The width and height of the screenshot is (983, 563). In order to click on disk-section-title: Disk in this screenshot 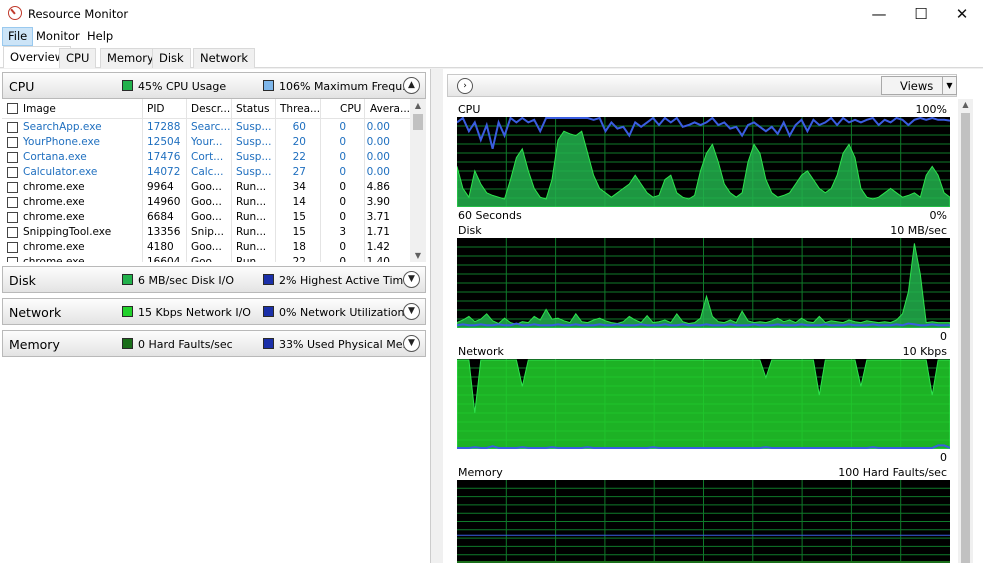, I will do `click(22, 280)`.